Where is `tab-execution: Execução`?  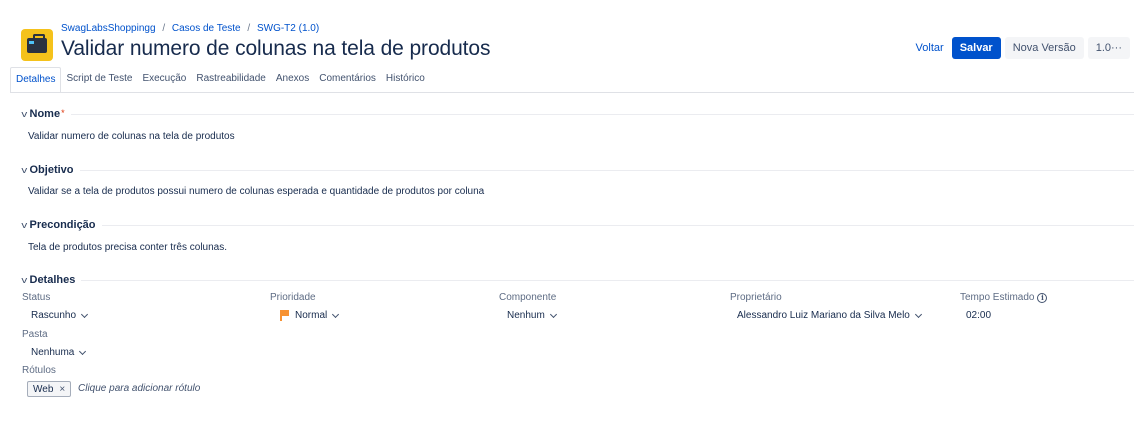 tab-execution: Execução is located at coordinates (164, 80).